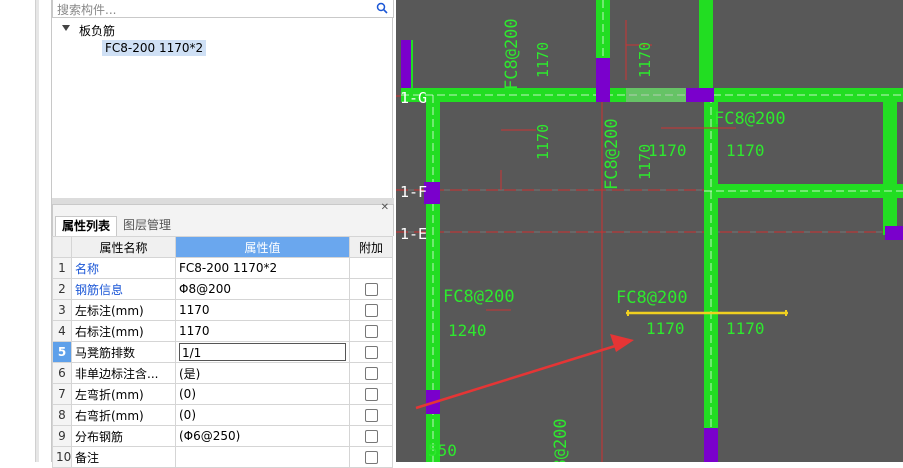 Image resolution: width=903 pixels, height=468 pixels. Describe the element at coordinates (97, 30) in the screenshot. I see `tree-node-parent: 板负筋` at that location.